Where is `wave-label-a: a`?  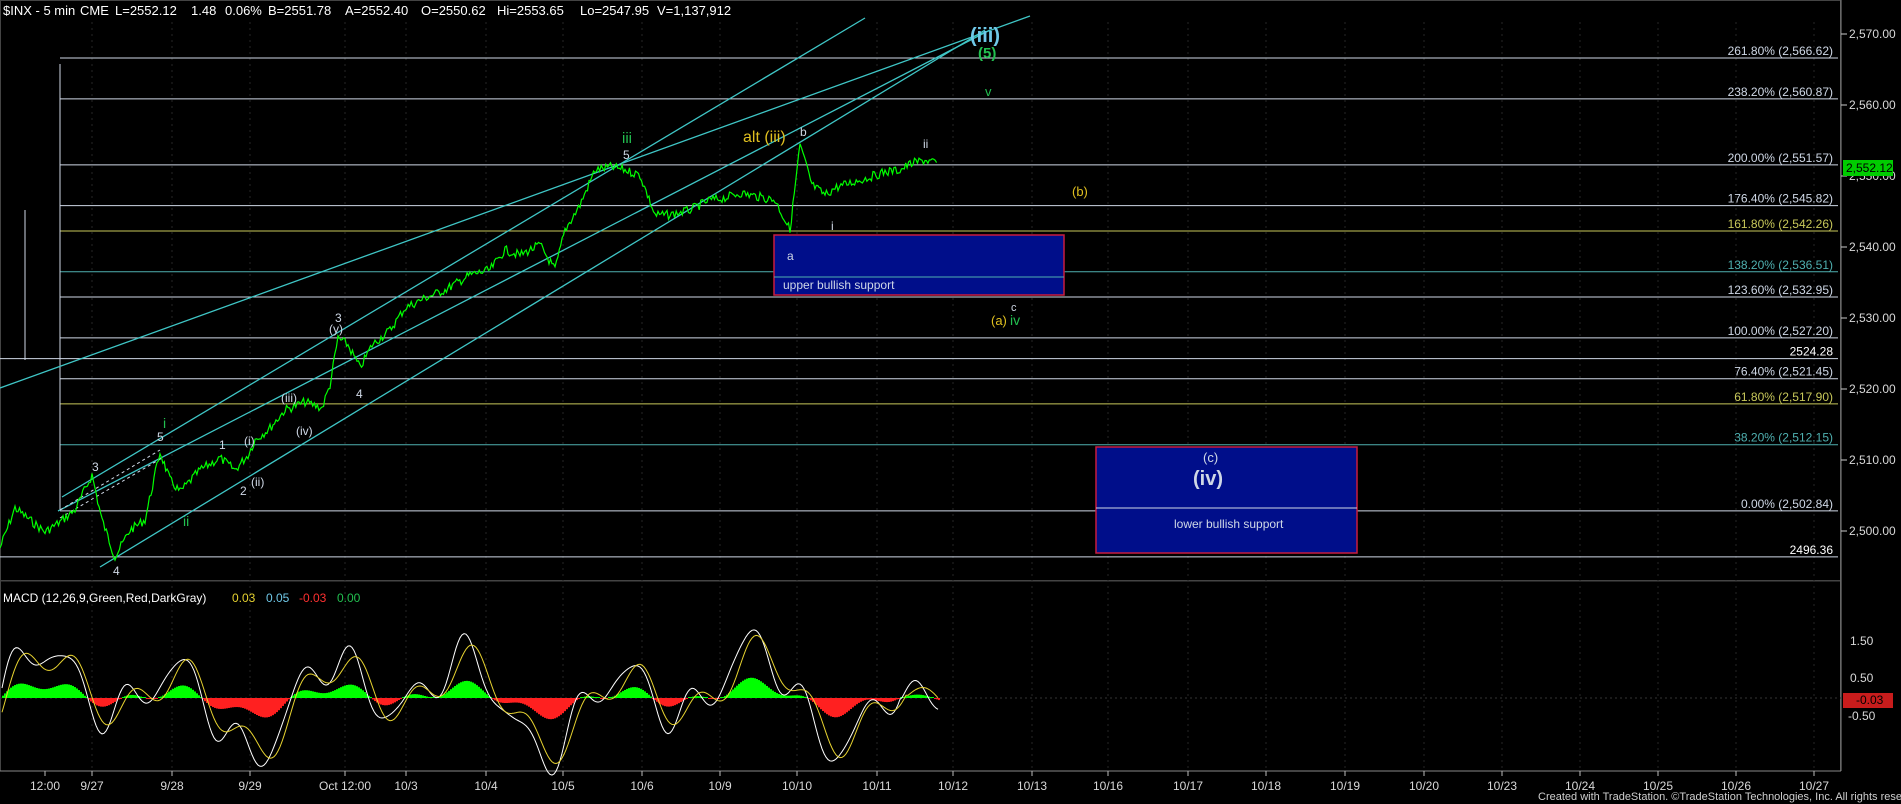
wave-label-a: a is located at coordinates (790, 256).